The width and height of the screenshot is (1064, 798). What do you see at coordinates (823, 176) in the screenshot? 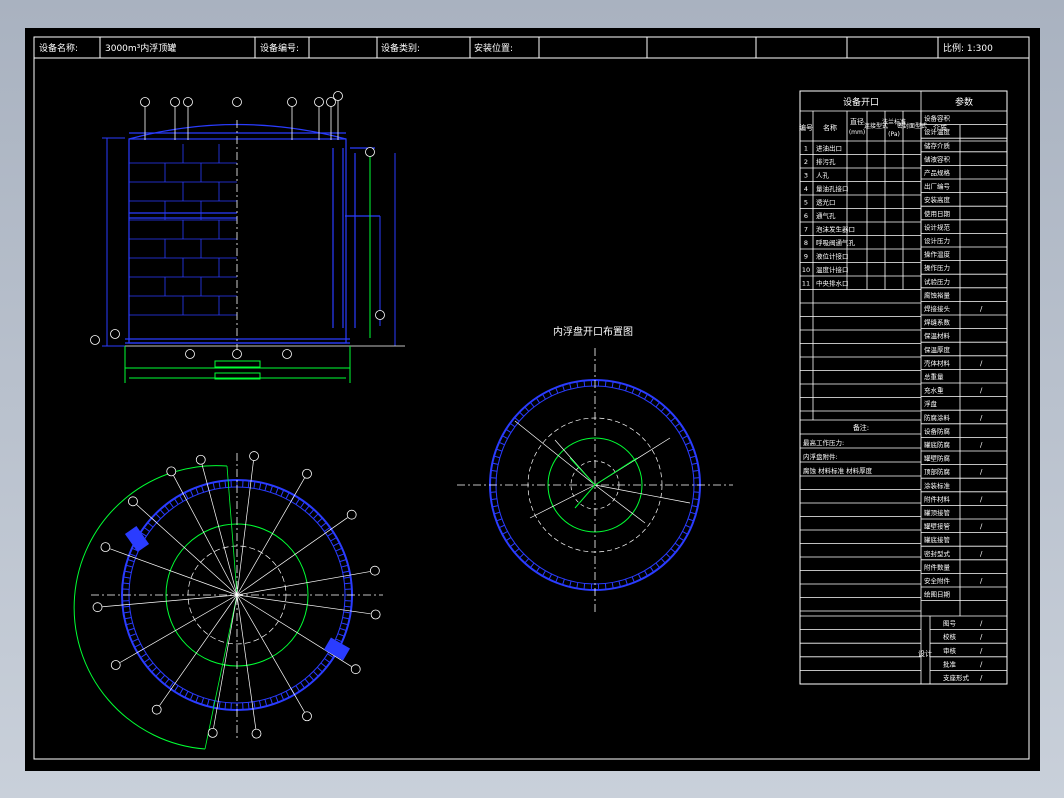
I see `nozzle-name: 人孔` at bounding box center [823, 176].